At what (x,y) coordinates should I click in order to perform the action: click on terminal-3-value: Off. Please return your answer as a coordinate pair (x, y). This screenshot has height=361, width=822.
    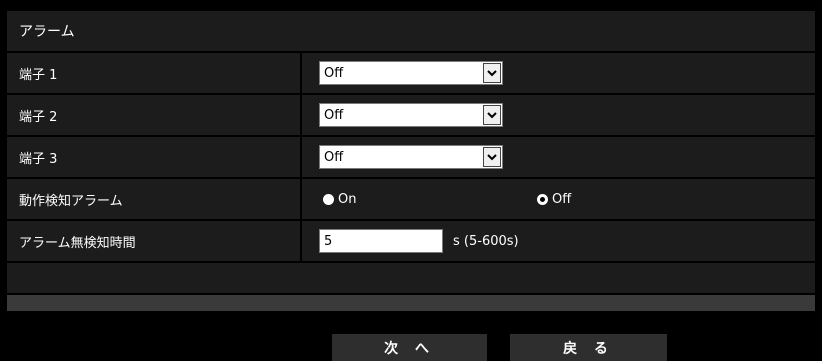
    Looking at the image, I should click on (334, 157).